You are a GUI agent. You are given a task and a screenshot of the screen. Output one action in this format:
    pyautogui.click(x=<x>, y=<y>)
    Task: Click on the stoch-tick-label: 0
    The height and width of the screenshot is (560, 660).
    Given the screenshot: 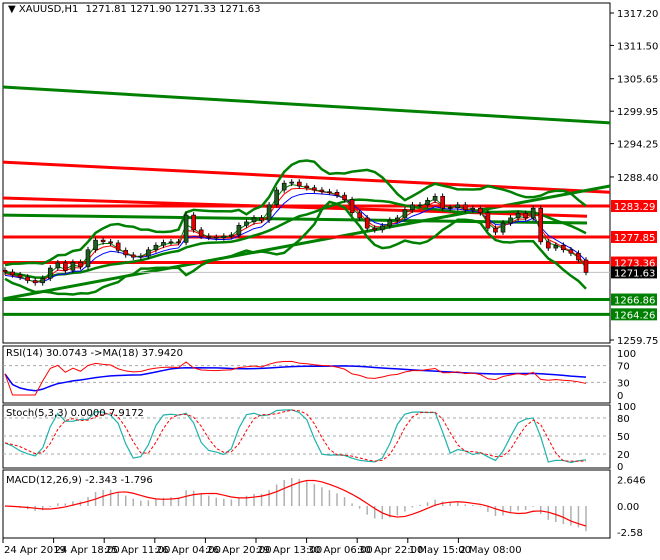 What is the action you would take?
    pyautogui.click(x=620, y=467)
    